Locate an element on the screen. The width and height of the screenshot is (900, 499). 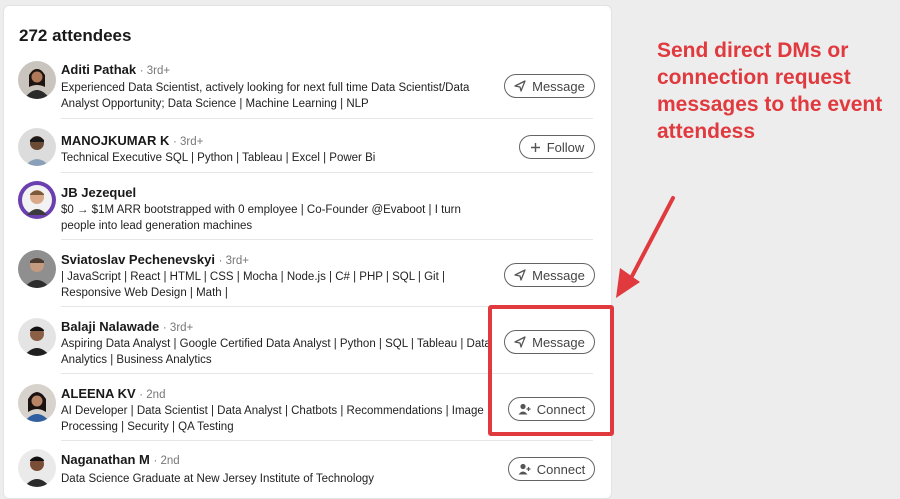
attendee-count: 272 attendees is located at coordinates (75, 35).